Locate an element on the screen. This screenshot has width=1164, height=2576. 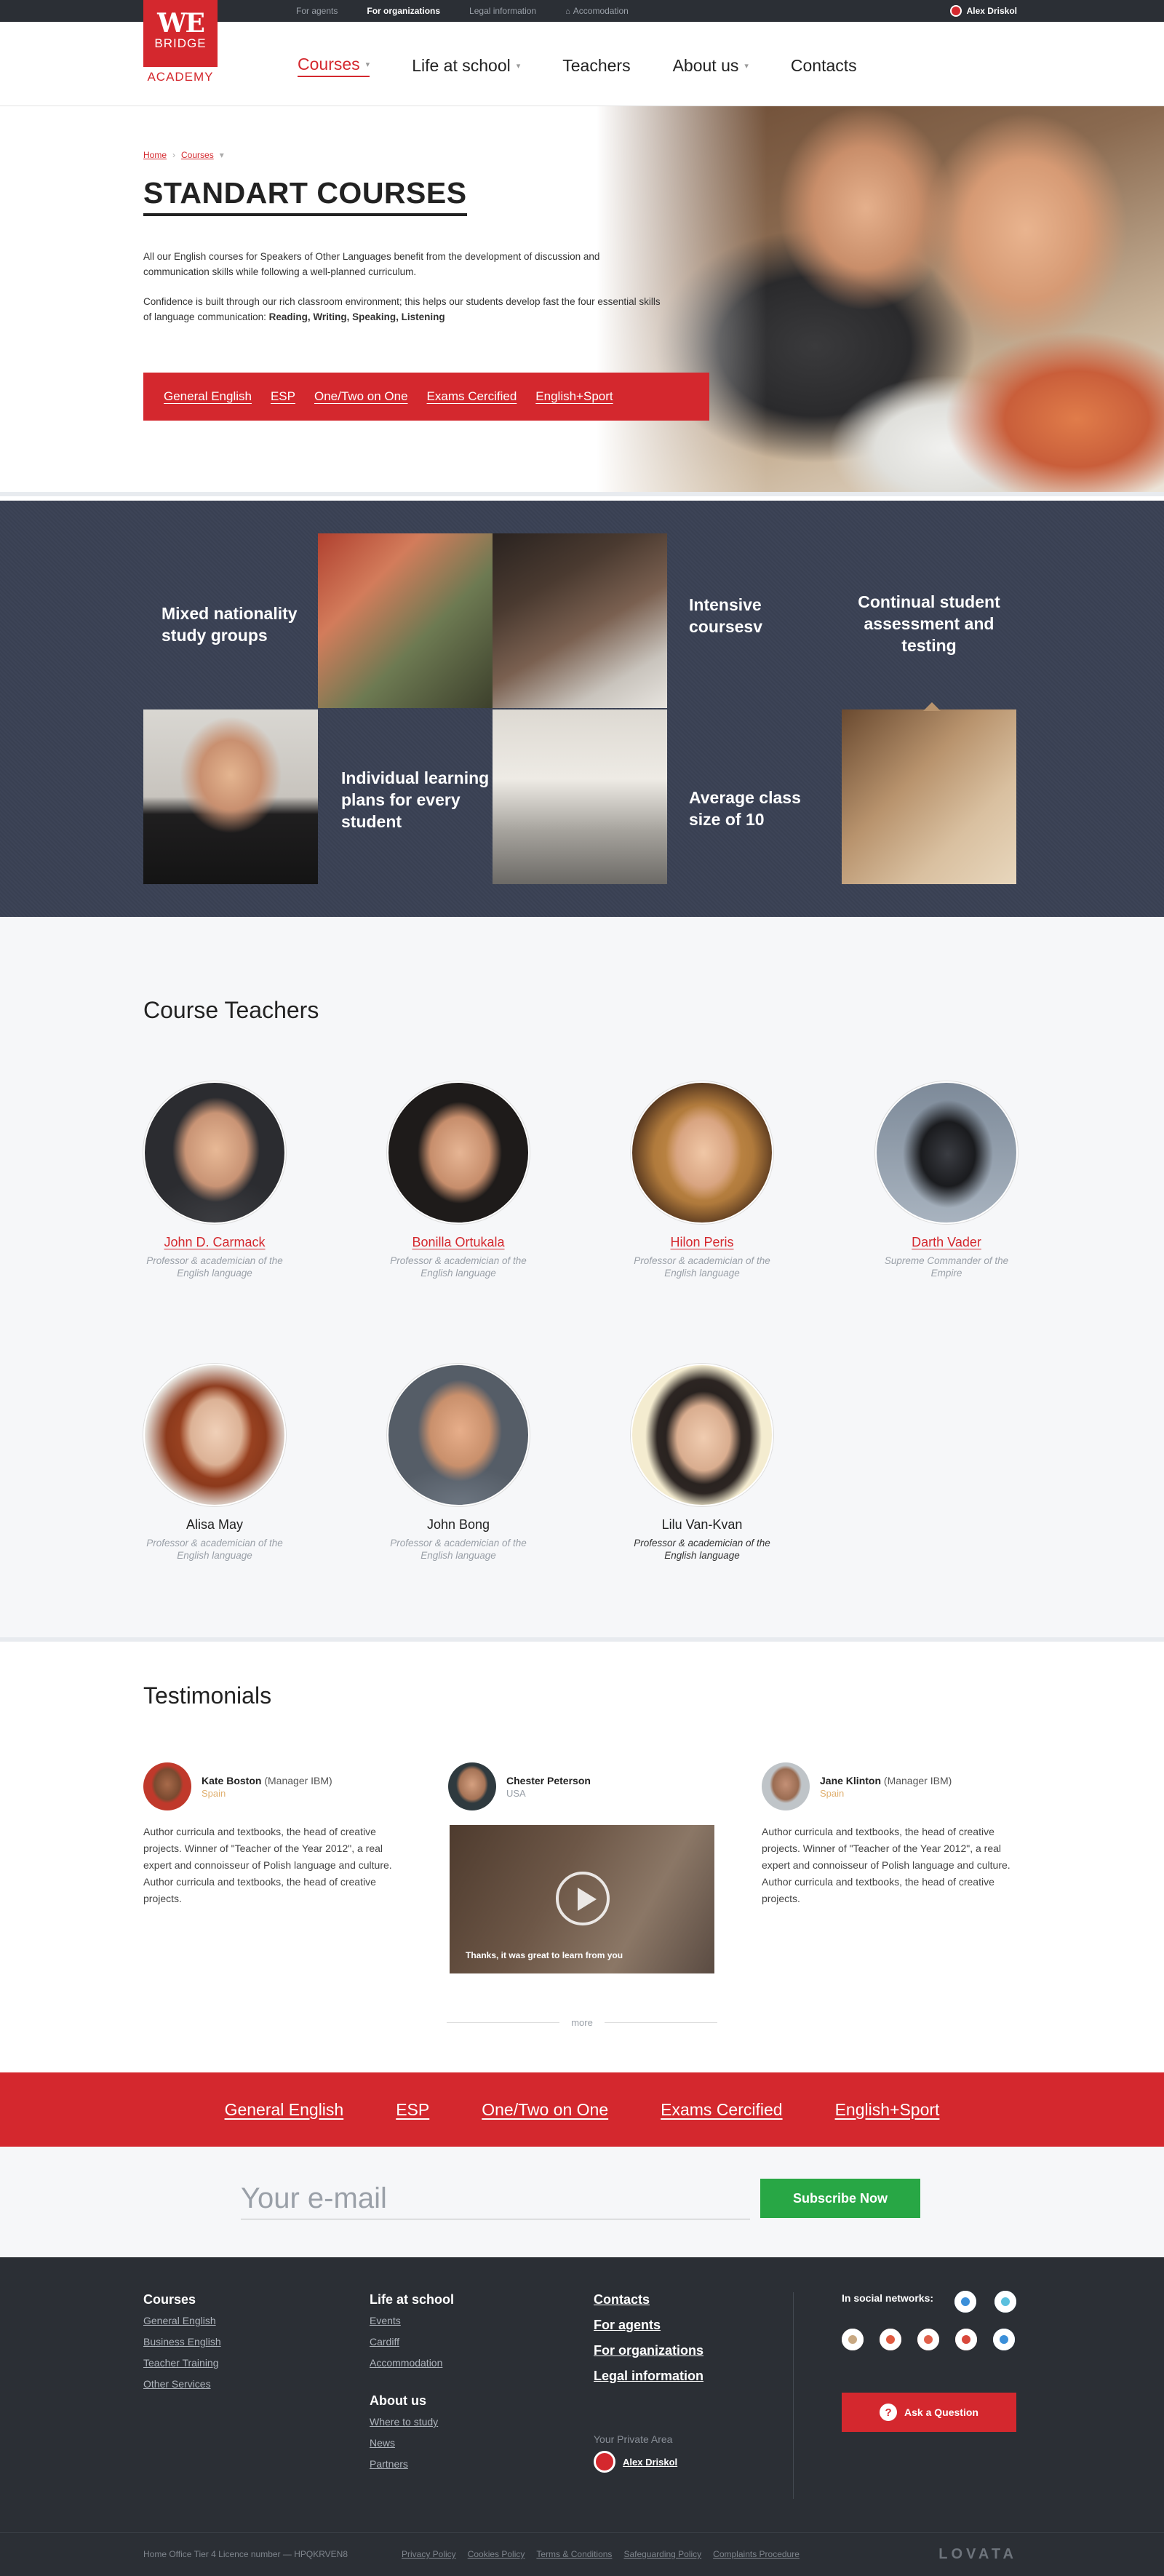
ask-question-button: ? Ask a Question is located at coordinates (929, 2412).